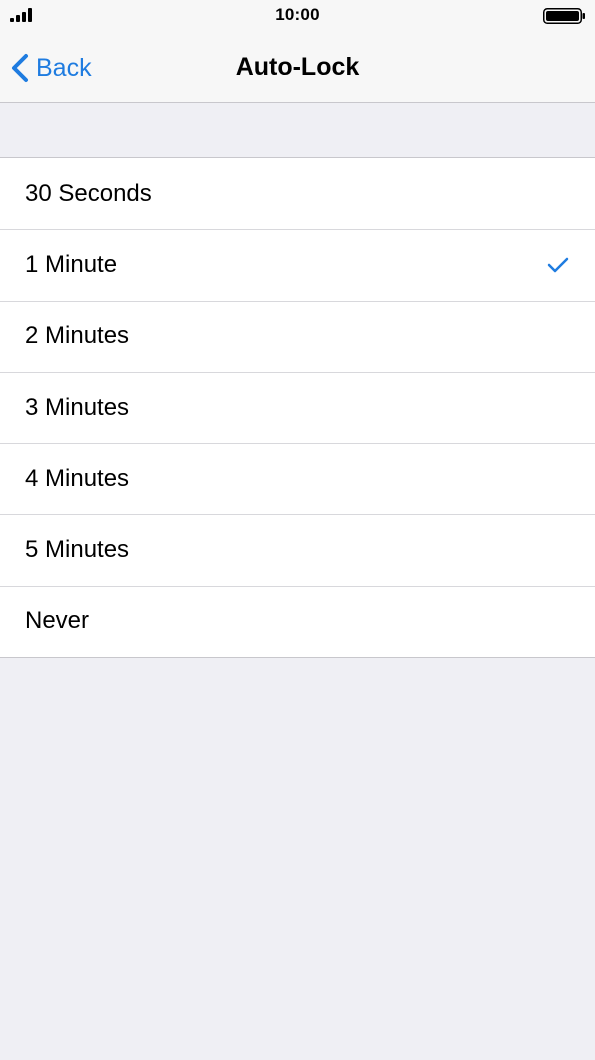  Describe the element at coordinates (297, 67) in the screenshot. I see `page-title: Auto-Lock` at that location.